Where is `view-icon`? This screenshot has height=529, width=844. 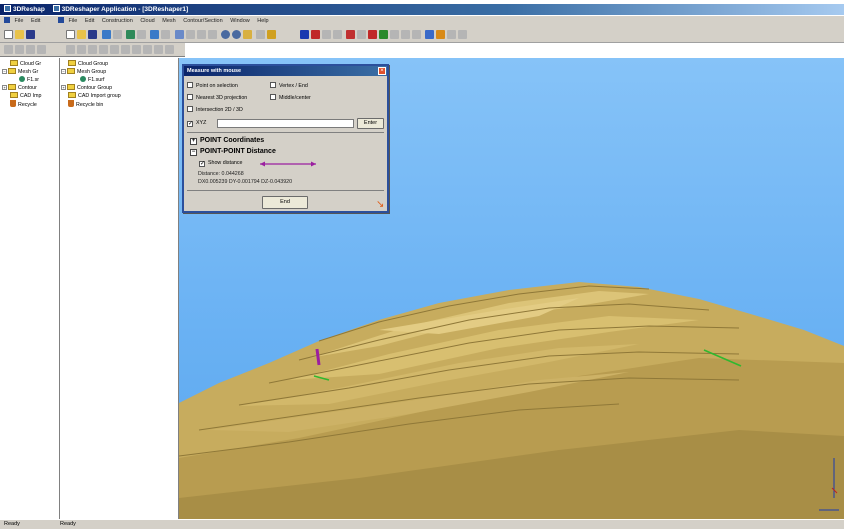
view-icon is located at coordinates (8, 49).